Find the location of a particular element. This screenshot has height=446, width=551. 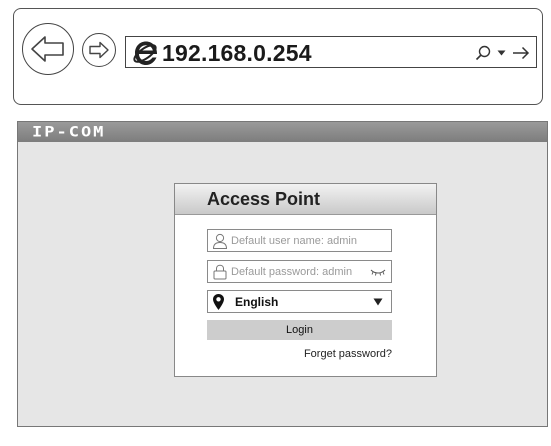

url-text: 192.168.0.254 is located at coordinates (237, 53).